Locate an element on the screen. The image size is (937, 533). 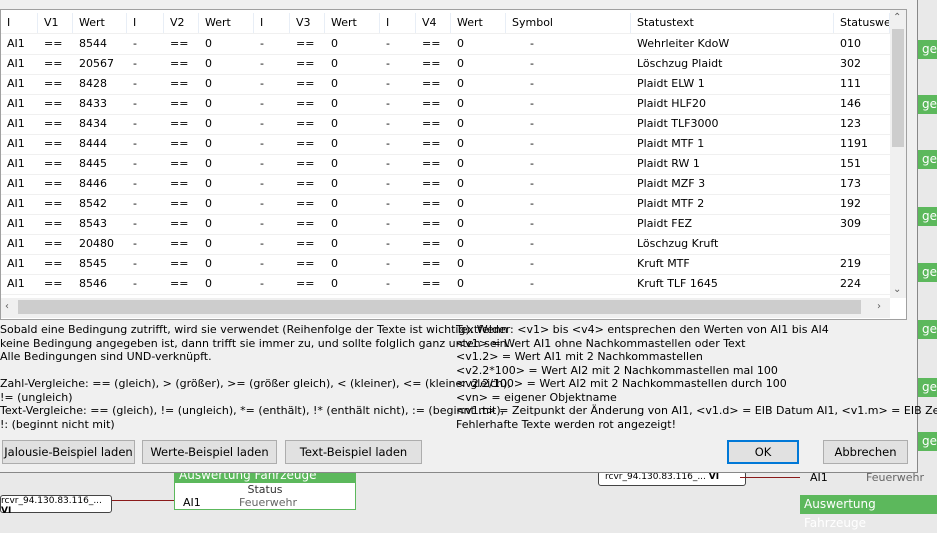
column-header: Statustext is located at coordinates (732, 23).